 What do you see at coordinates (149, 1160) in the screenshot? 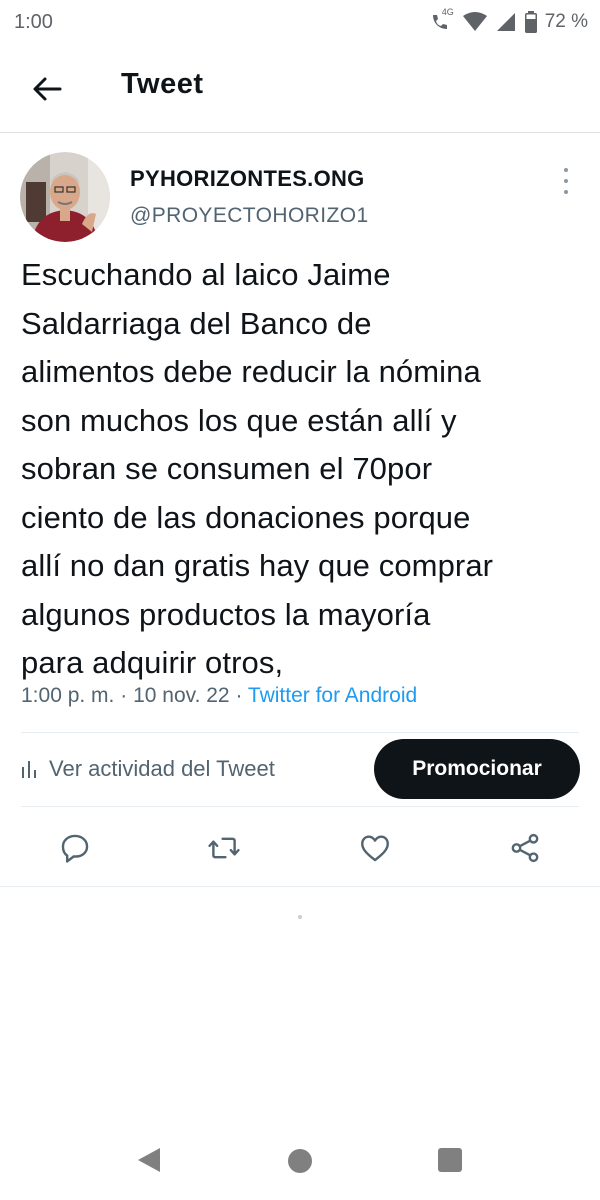
I see `nav-back-icon` at bounding box center [149, 1160].